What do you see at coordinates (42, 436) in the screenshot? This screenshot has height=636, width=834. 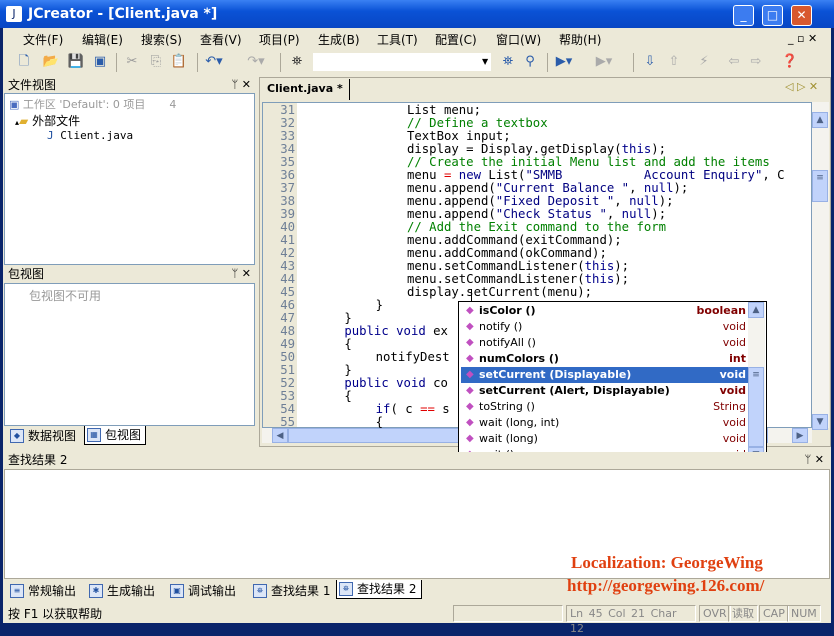 I see `tab-data-view: ◆ 数据视图` at bounding box center [42, 436].